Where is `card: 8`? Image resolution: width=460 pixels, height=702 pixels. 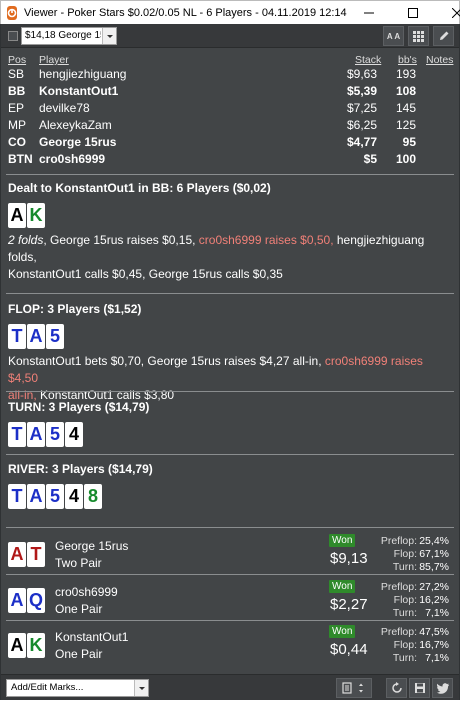 card: 8 is located at coordinates (93, 496).